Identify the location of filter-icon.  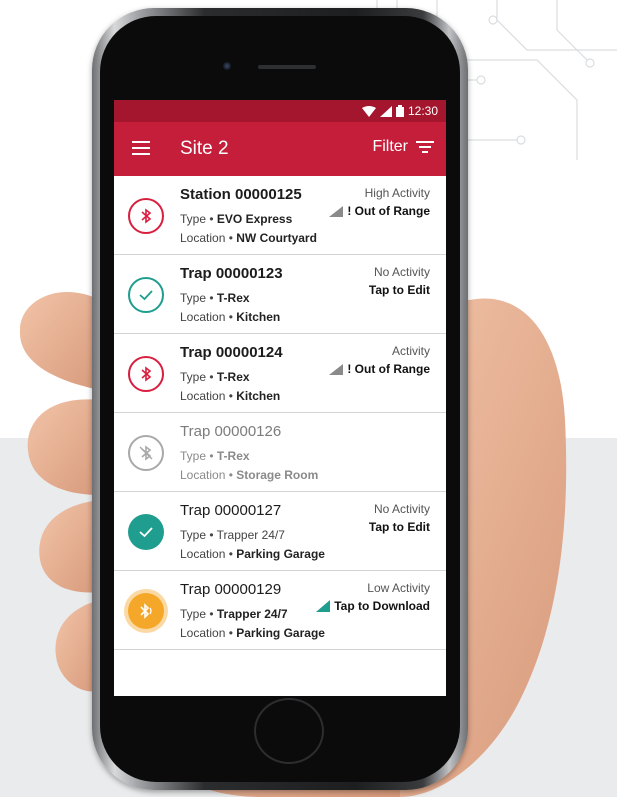
(425, 147).